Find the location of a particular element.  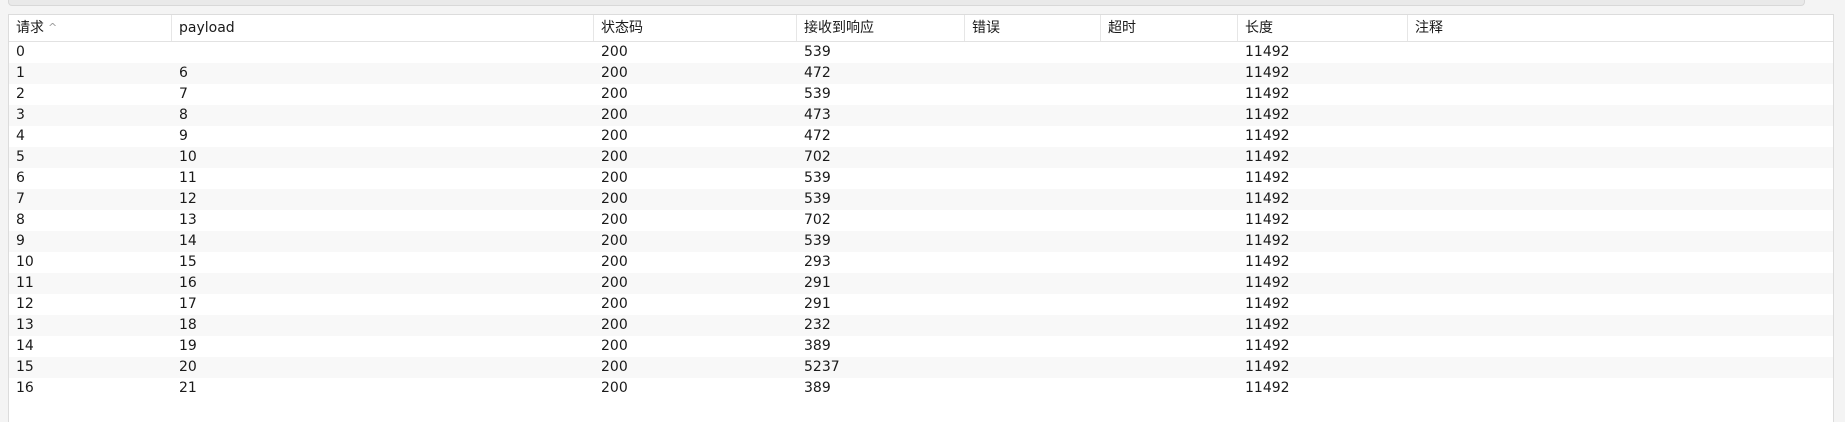

column-header-length: 长度 is located at coordinates (1323, 28).